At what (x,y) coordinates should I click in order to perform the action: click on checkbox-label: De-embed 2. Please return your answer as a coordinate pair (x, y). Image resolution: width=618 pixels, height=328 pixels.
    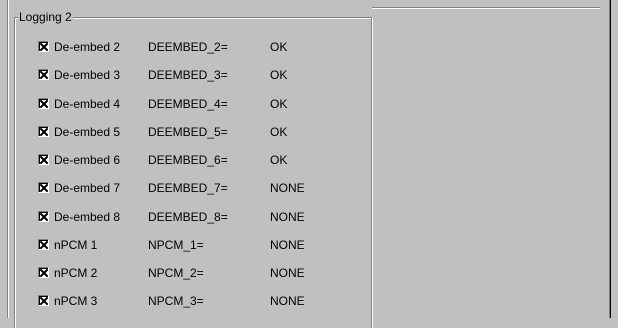
    Looking at the image, I should click on (87, 47).